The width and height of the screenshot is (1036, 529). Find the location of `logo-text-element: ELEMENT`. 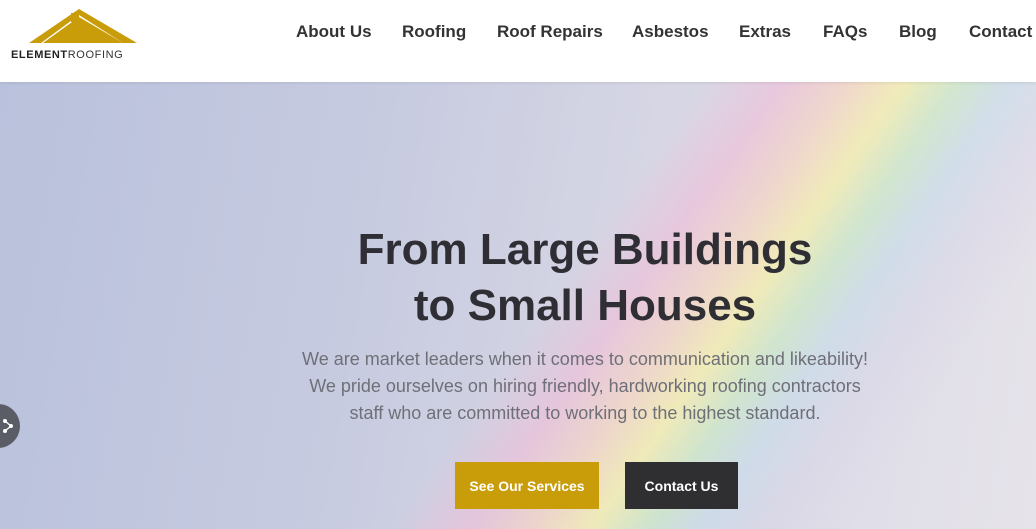

logo-text-element: ELEMENT is located at coordinates (39, 53).